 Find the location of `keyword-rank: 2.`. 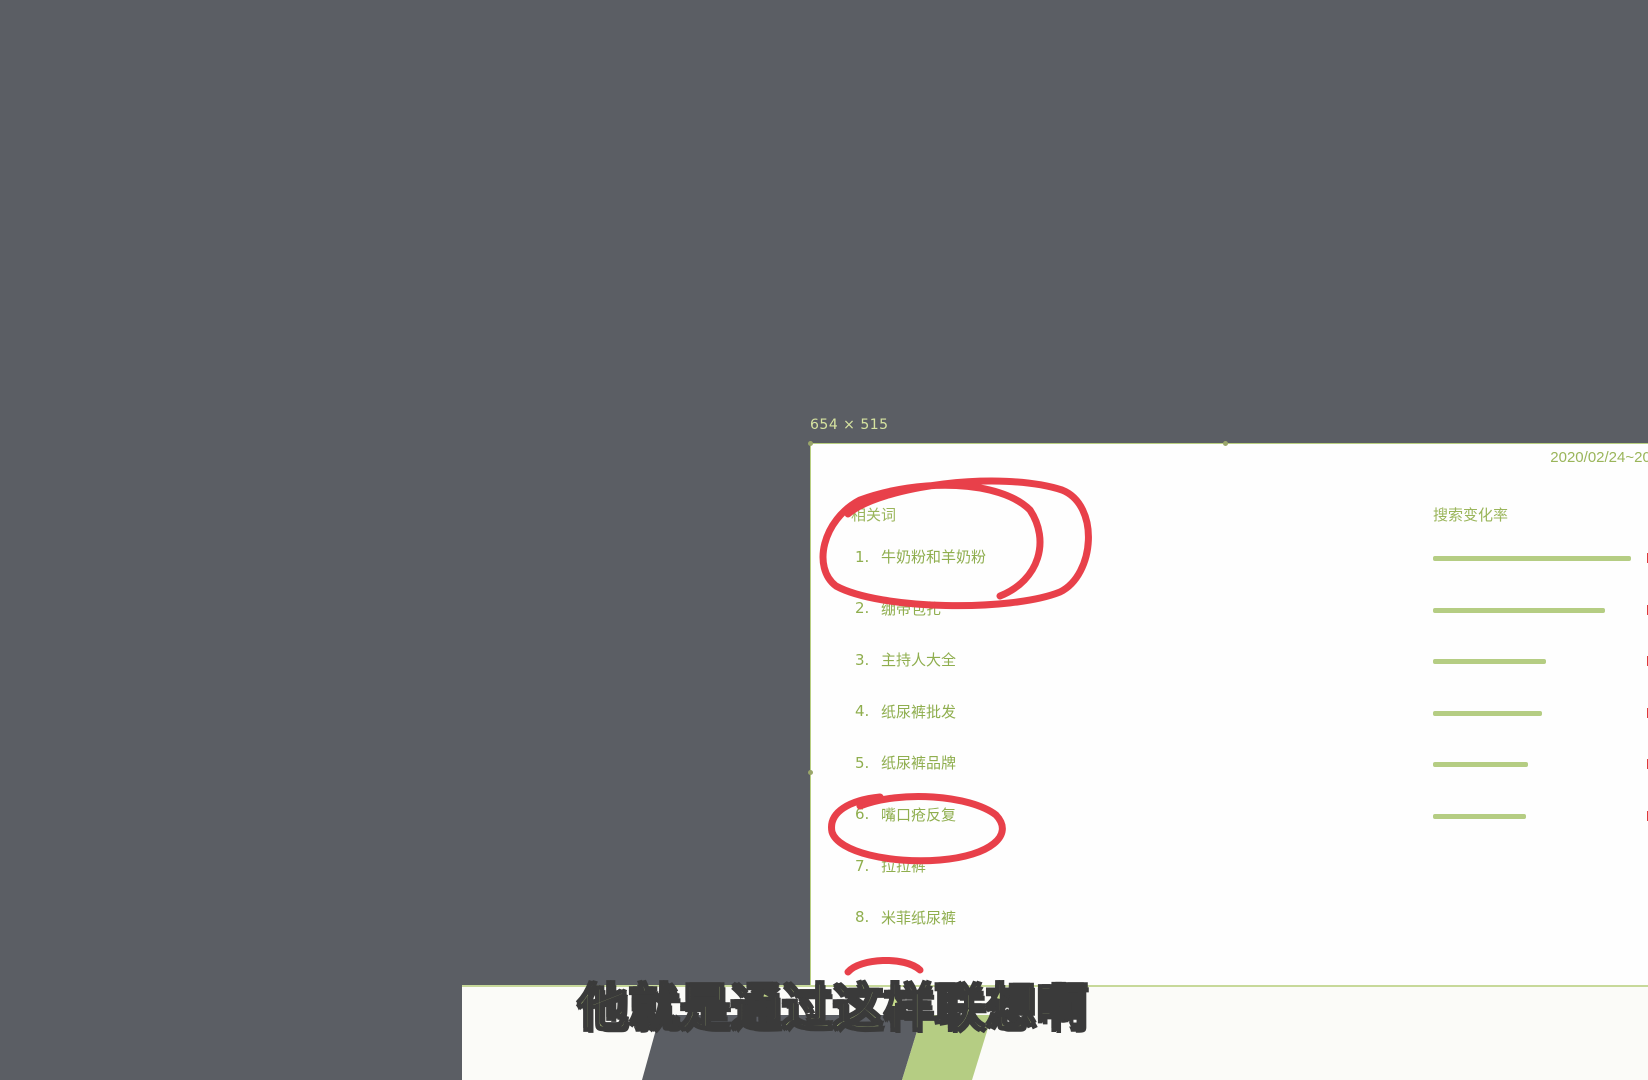

keyword-rank: 2. is located at coordinates (862, 608).